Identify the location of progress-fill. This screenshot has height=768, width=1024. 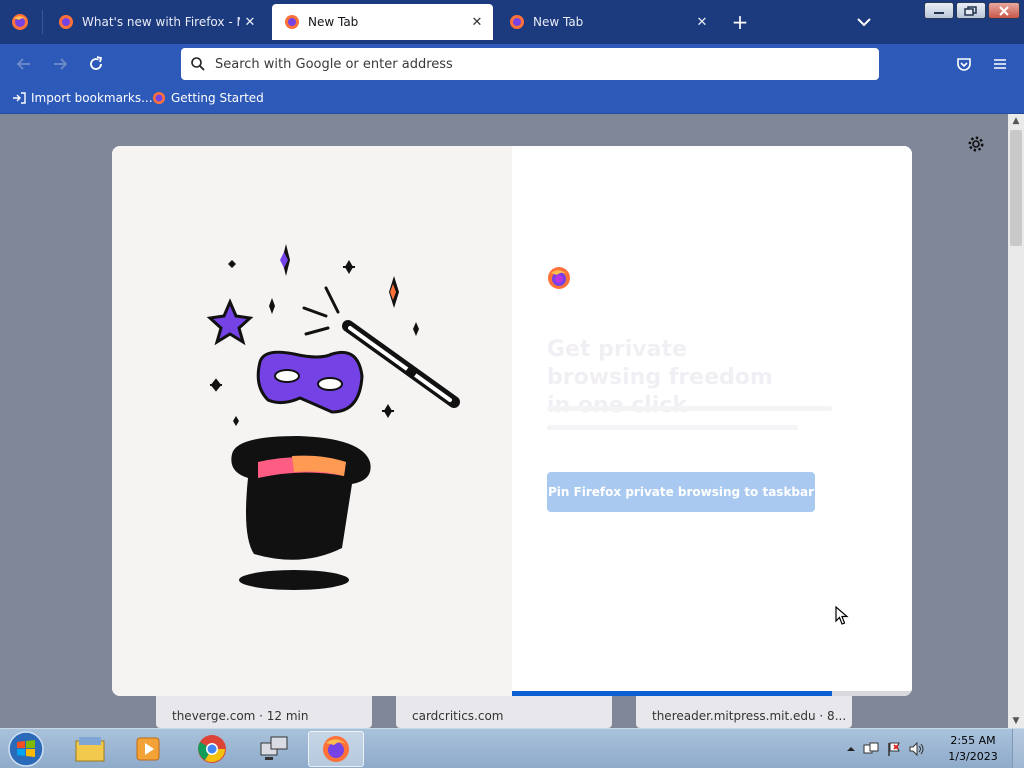
(672, 693).